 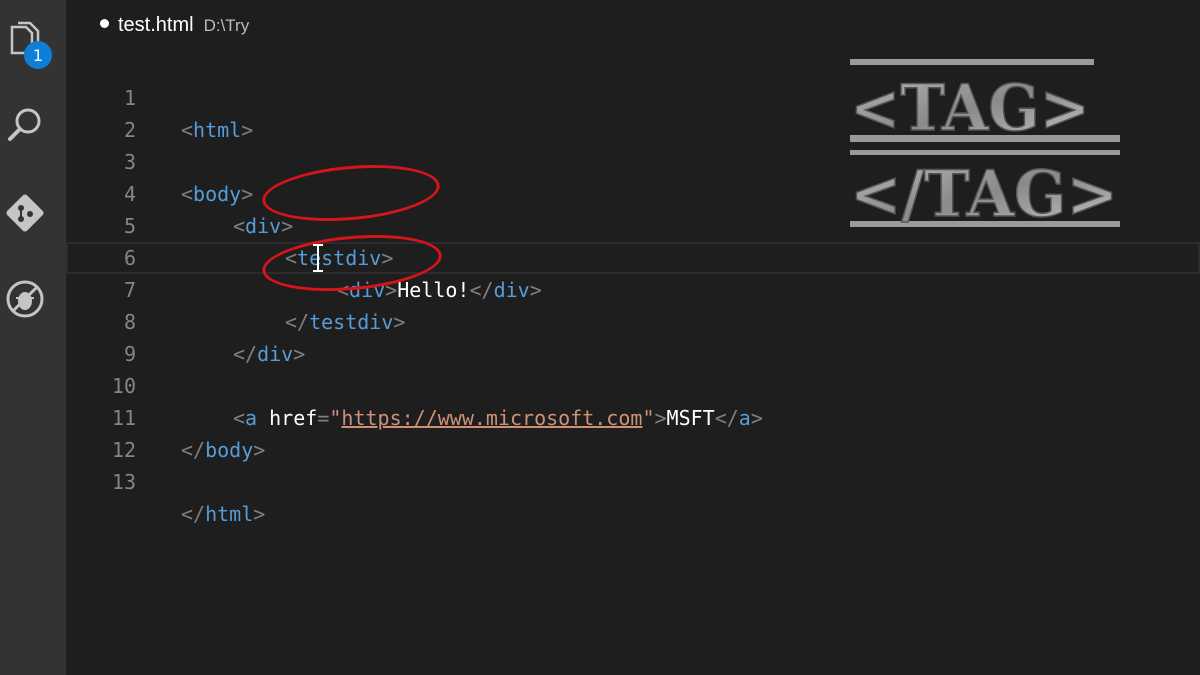 What do you see at coordinates (226, 25) in the screenshot?
I see `tab-path: D:\Try` at bounding box center [226, 25].